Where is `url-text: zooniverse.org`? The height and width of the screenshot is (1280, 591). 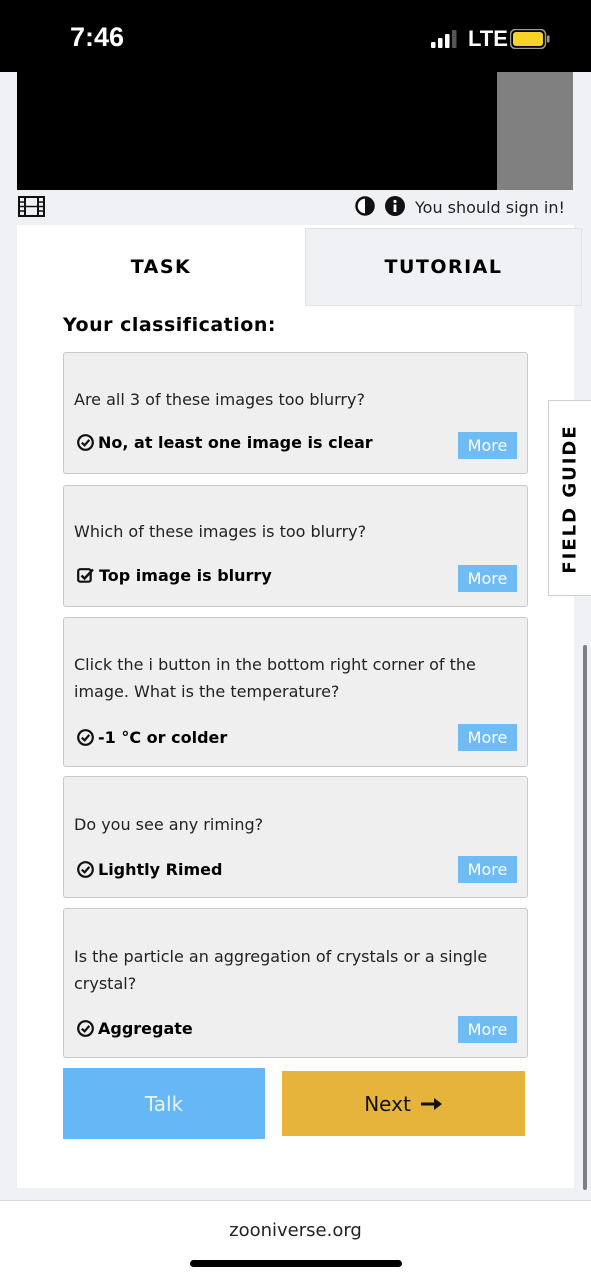
url-text: zooniverse.org is located at coordinates (295, 1230).